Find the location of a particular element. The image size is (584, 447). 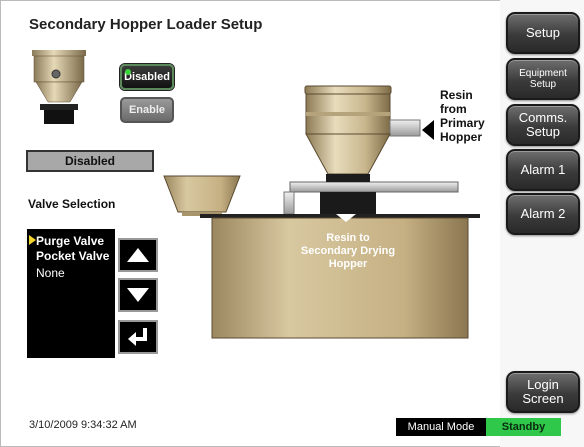

loader-status-display: Disabled is located at coordinates (90, 161).